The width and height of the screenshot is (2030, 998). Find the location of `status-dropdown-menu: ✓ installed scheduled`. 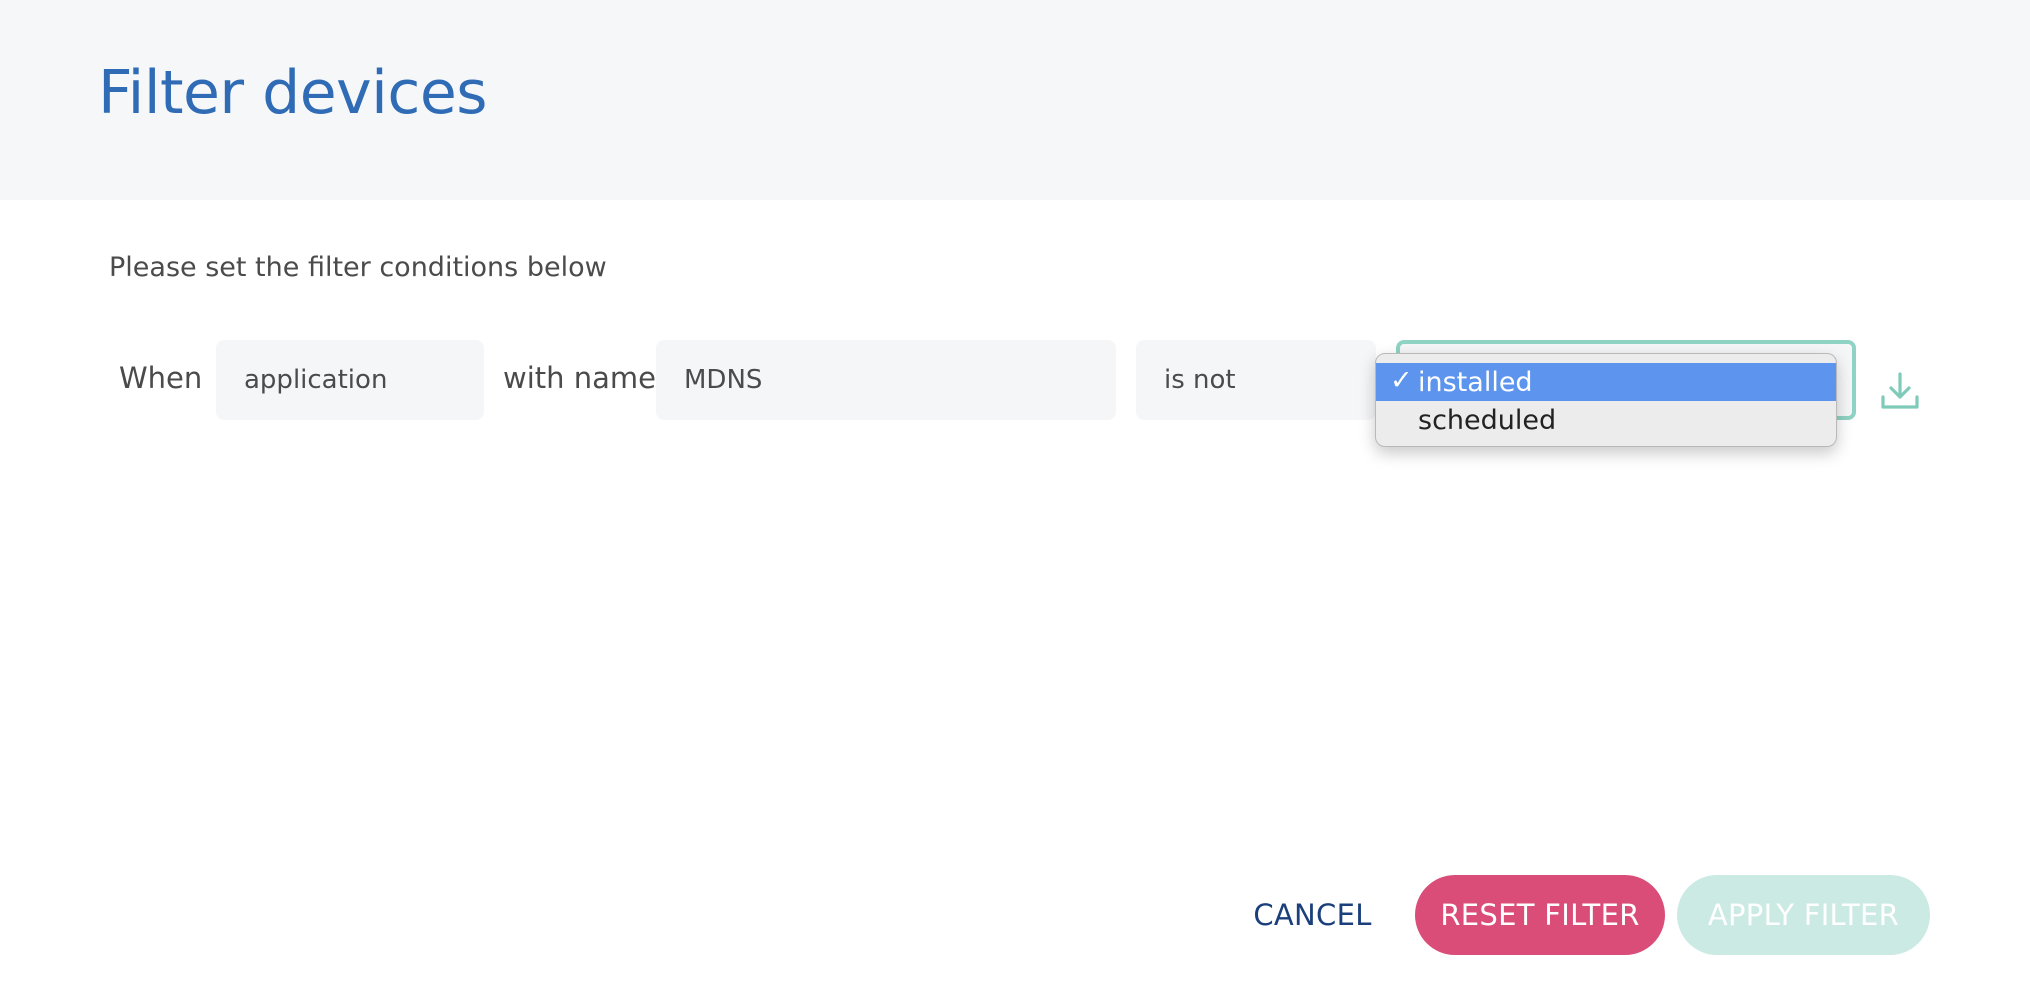

status-dropdown-menu: ✓ installed scheduled is located at coordinates (1606, 400).